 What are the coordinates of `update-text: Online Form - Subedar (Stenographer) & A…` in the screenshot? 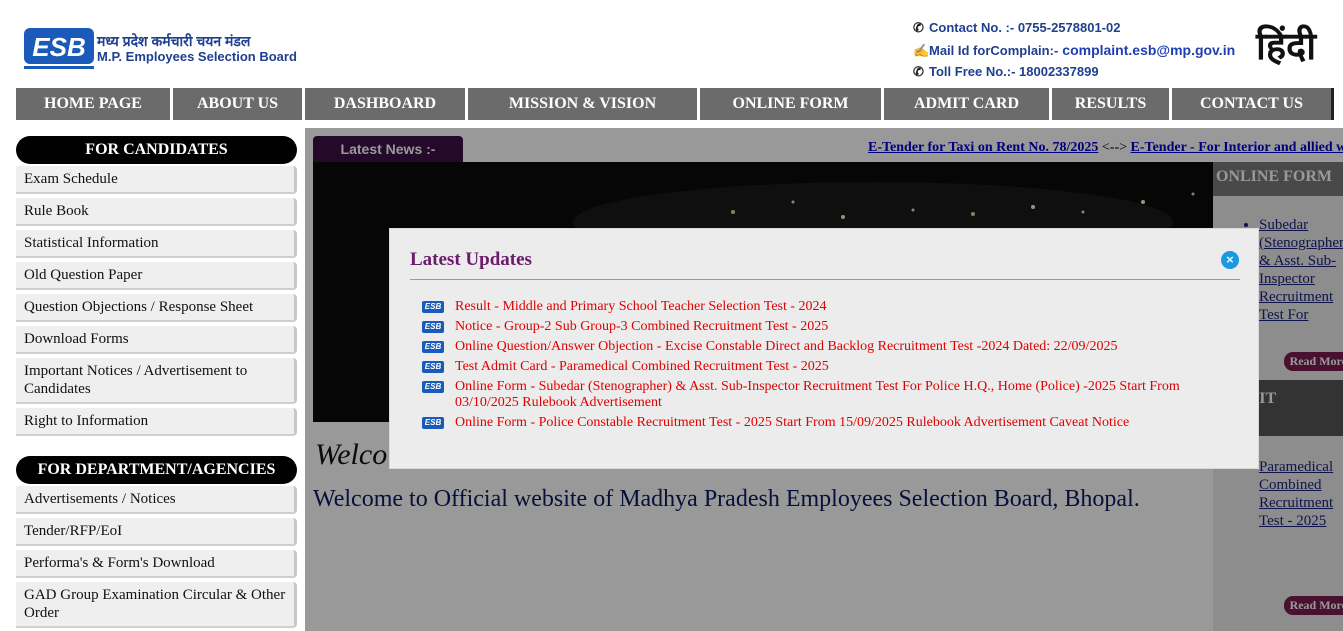 It's located at (848, 395).